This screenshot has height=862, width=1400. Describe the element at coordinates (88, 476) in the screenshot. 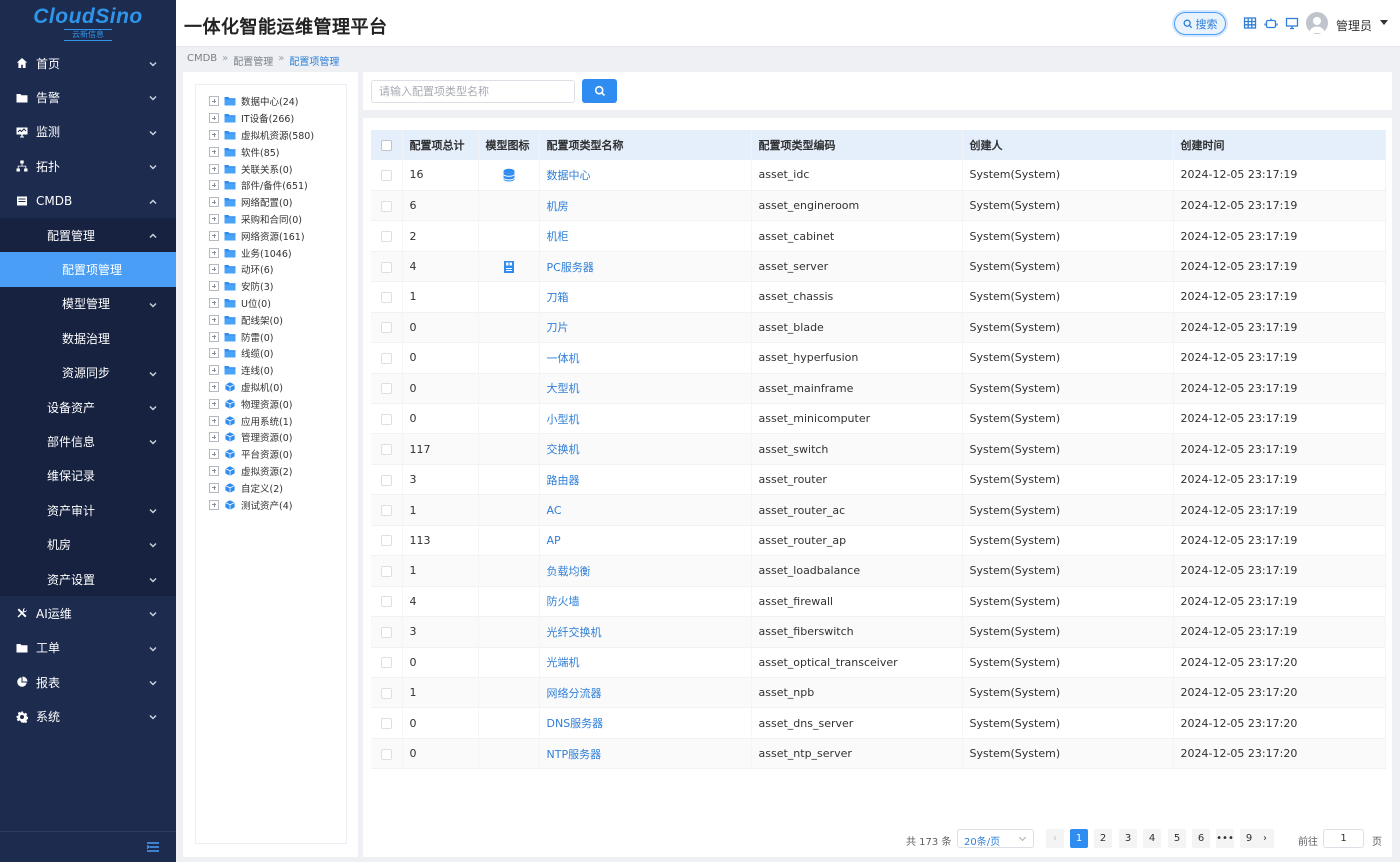

I see `submenu-item: 维保记录` at that location.